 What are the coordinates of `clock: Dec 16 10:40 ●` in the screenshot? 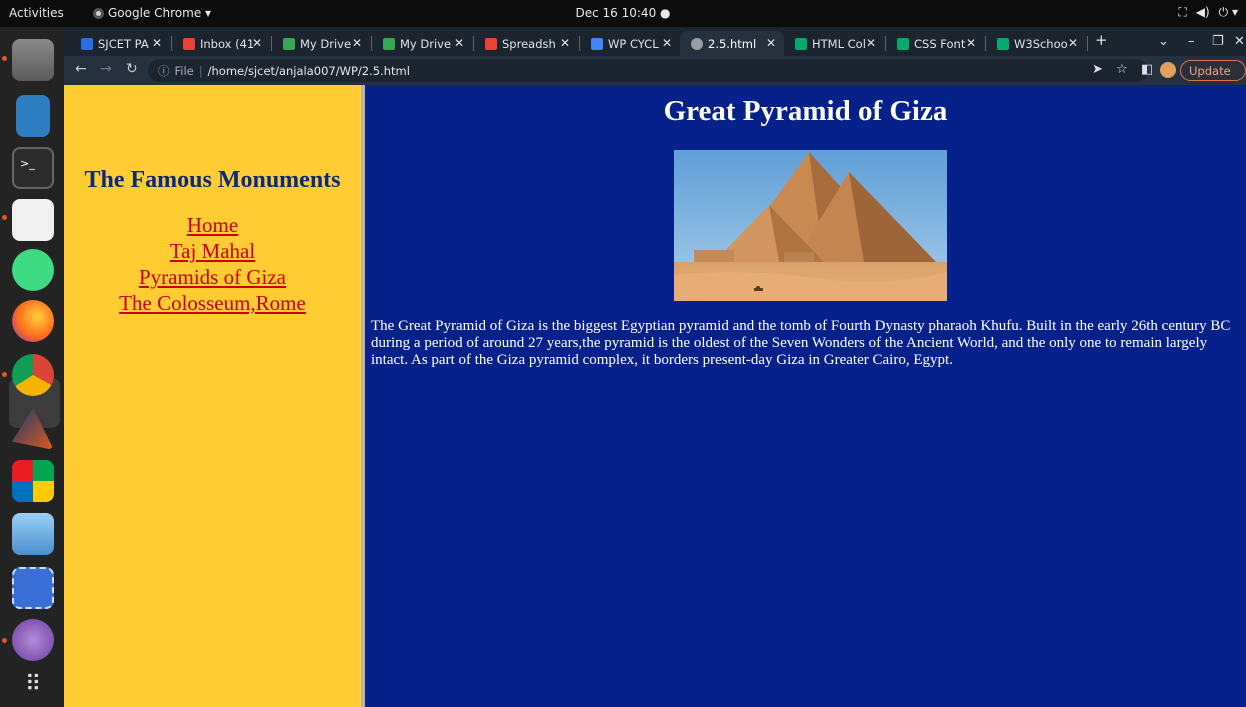 It's located at (623, 13).